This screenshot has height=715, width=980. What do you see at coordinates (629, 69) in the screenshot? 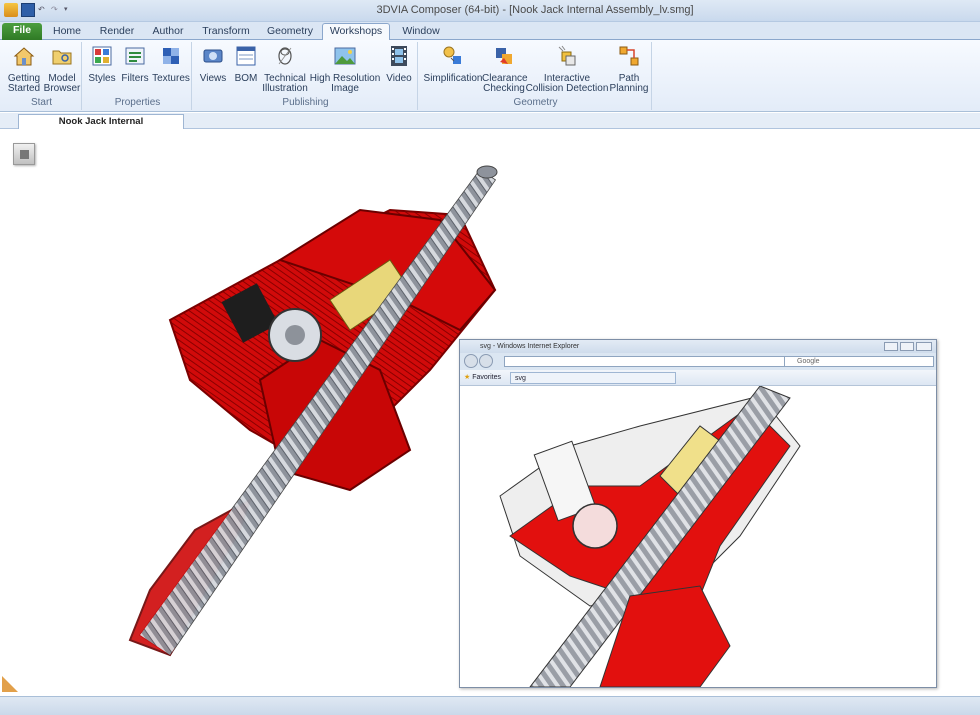
I see `path-planning-button: Path Planning` at bounding box center [629, 69].